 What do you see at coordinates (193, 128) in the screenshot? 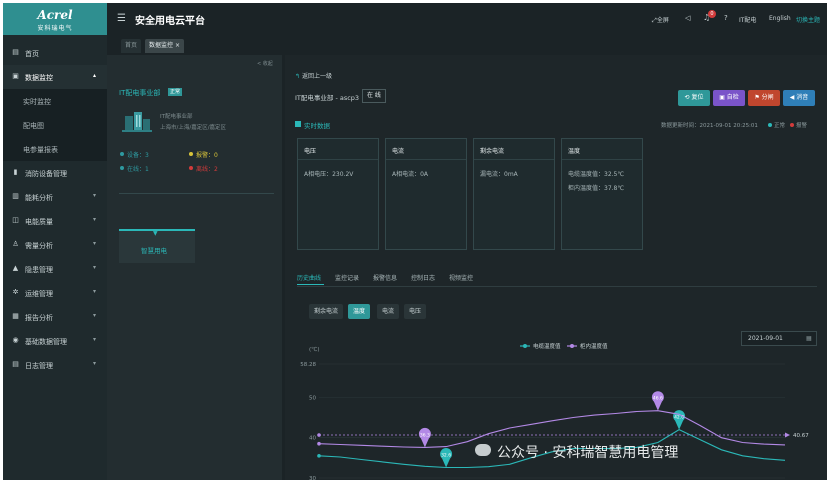
I see `org-address: 上海市/上海/嘉定区/嘉定区` at bounding box center [193, 128].